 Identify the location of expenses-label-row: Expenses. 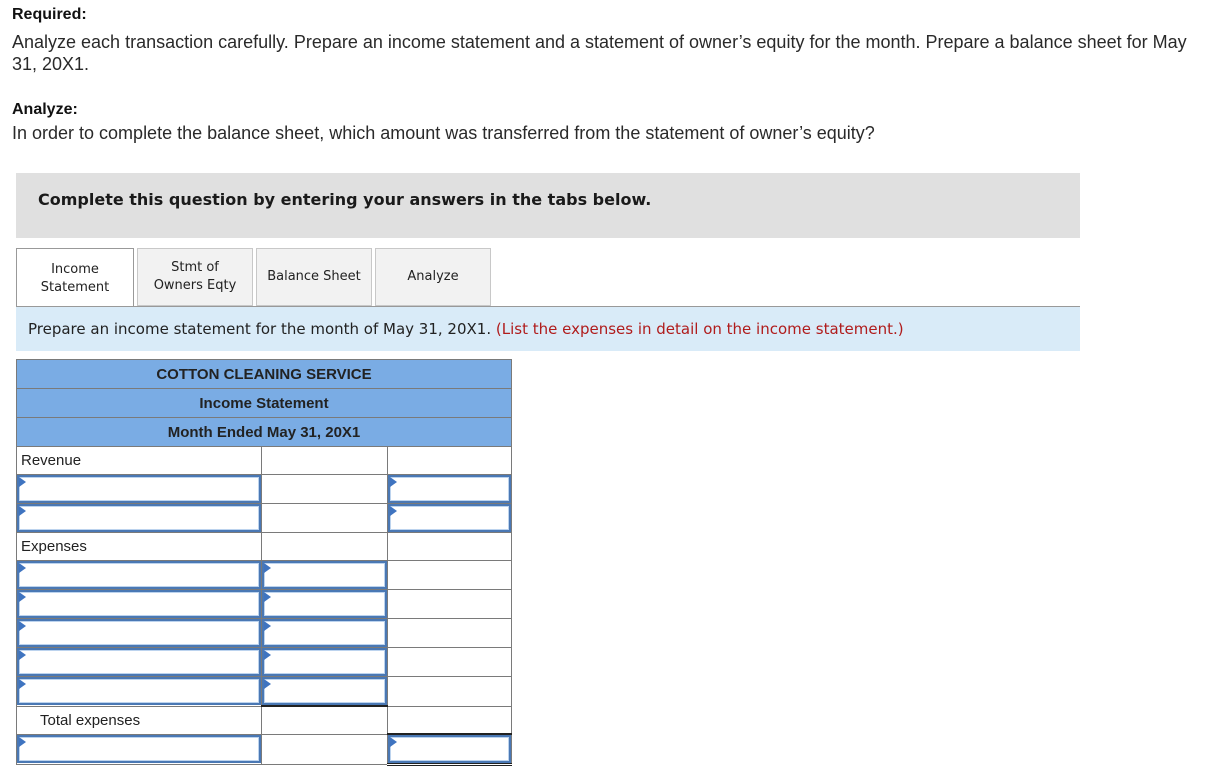
(264, 546).